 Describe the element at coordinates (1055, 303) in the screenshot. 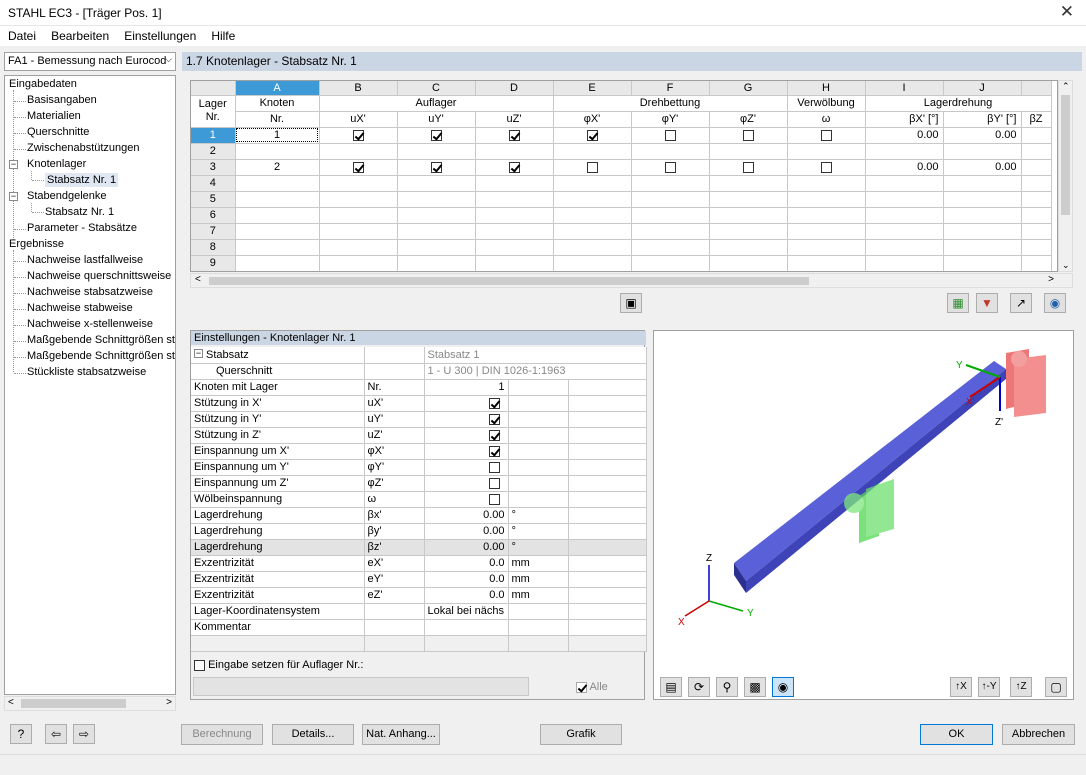

I see `view-button: ◉` at that location.